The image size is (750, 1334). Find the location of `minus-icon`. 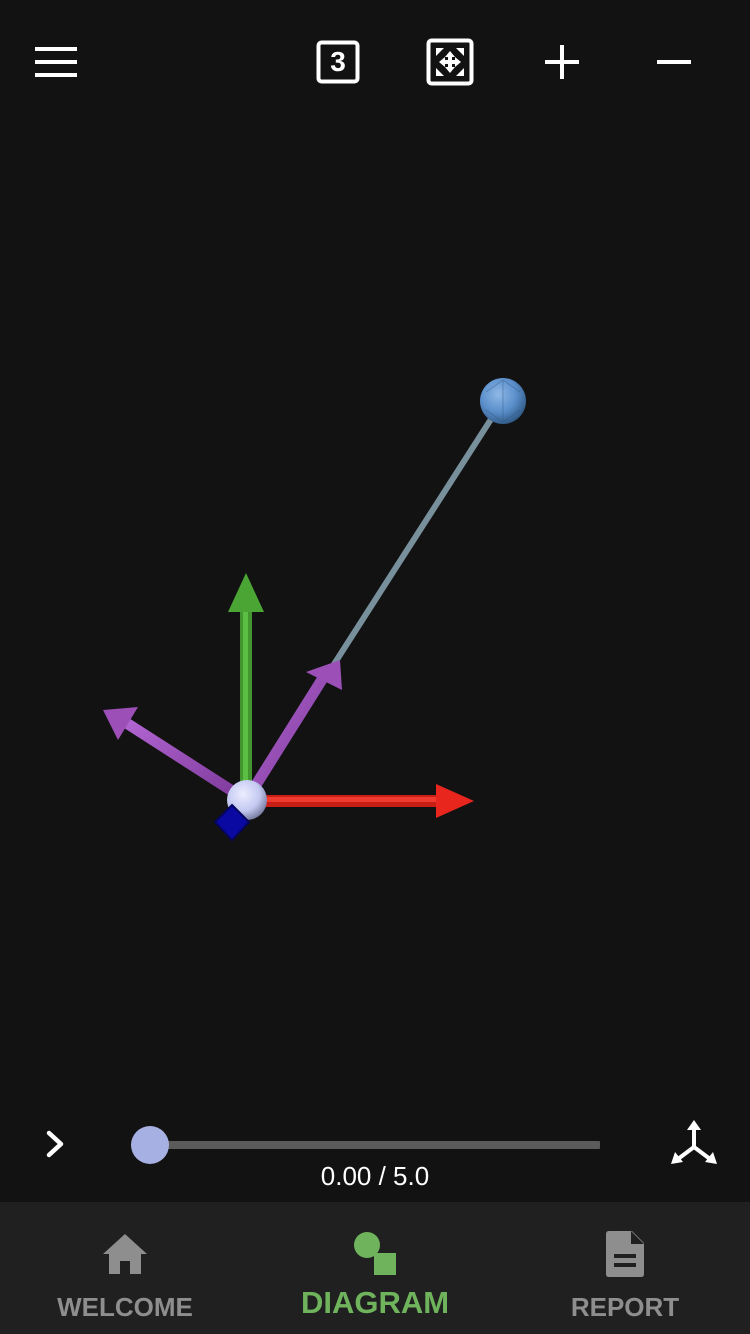

minus-icon is located at coordinates (674, 62).